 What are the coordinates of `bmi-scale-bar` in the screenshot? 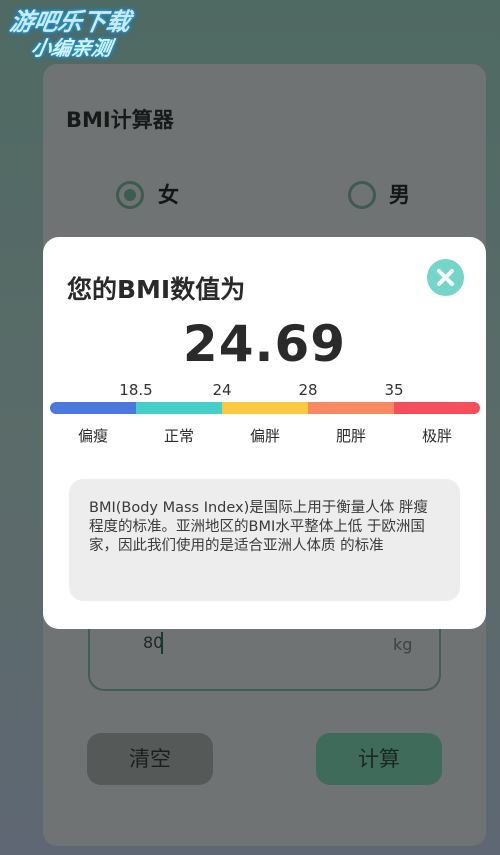 It's located at (265, 408).